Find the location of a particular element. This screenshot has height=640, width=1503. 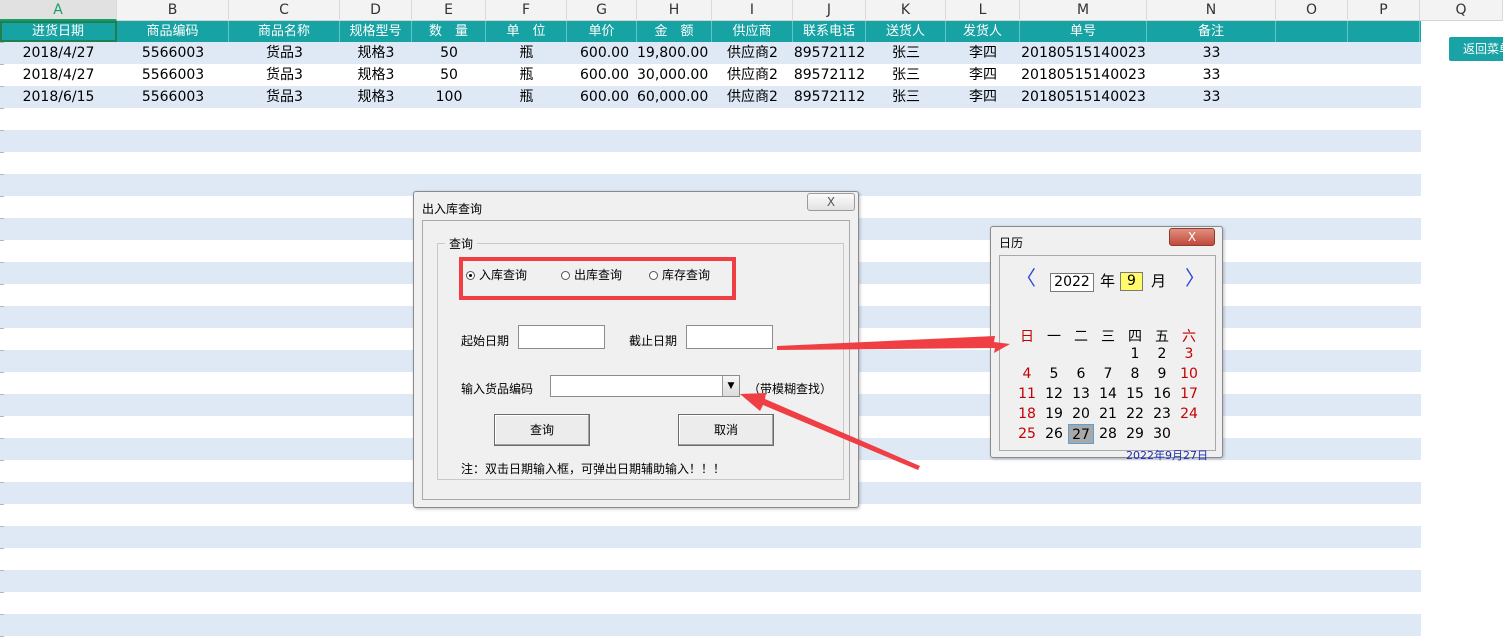

column-letter-g: G is located at coordinates (602, 10).